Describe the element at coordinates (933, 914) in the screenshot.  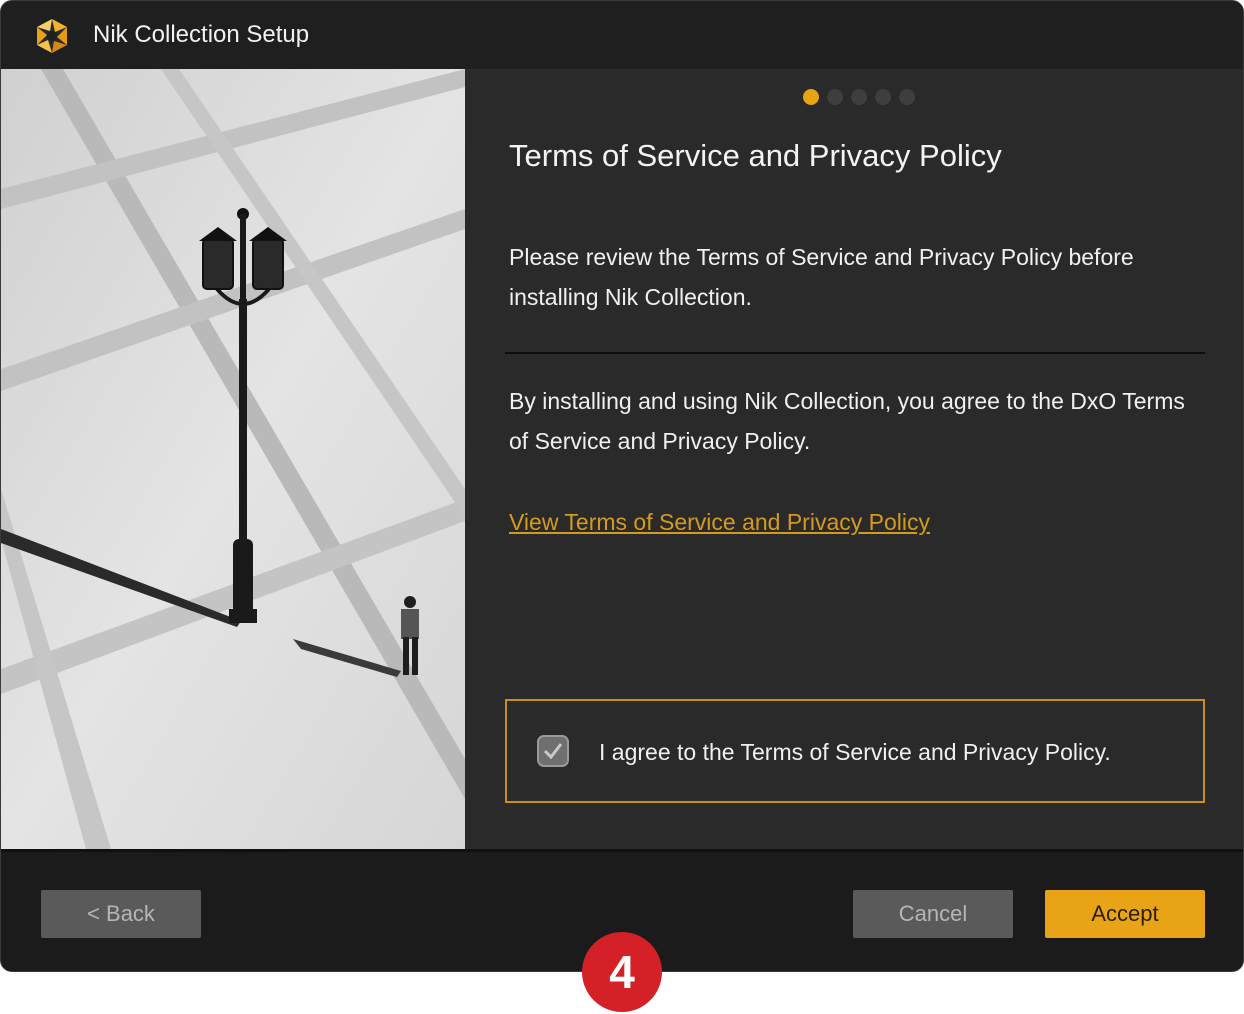
I see `cancel-button: Cancel` at that location.